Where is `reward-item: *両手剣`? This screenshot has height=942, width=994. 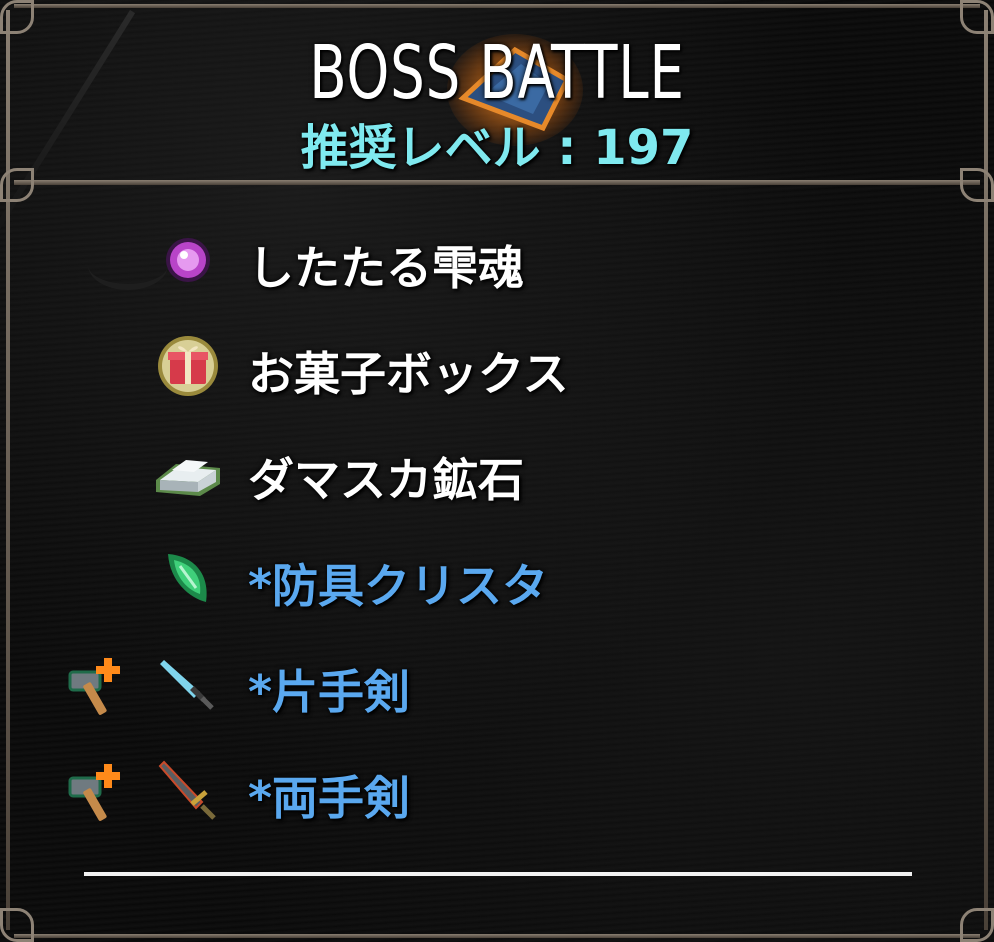
reward-item: *両手剣 is located at coordinates (497, 797).